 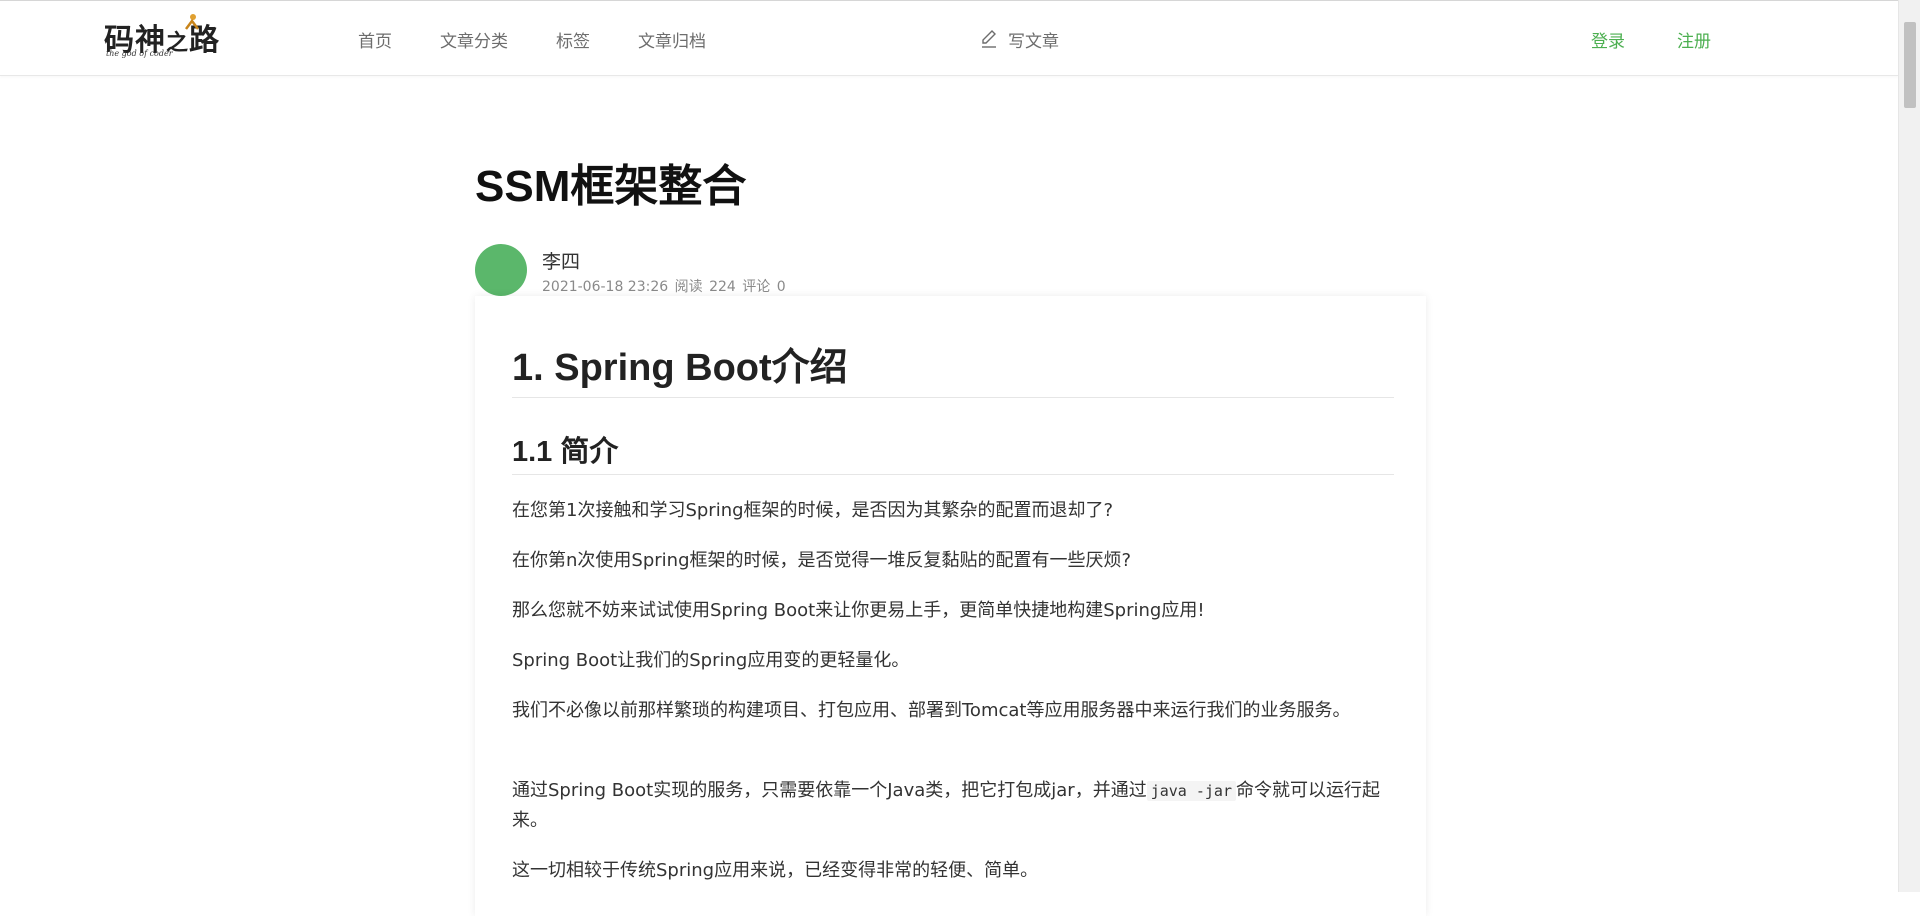 What do you see at coordinates (672, 39) in the screenshot?
I see `nav-archive: 文章归档` at bounding box center [672, 39].